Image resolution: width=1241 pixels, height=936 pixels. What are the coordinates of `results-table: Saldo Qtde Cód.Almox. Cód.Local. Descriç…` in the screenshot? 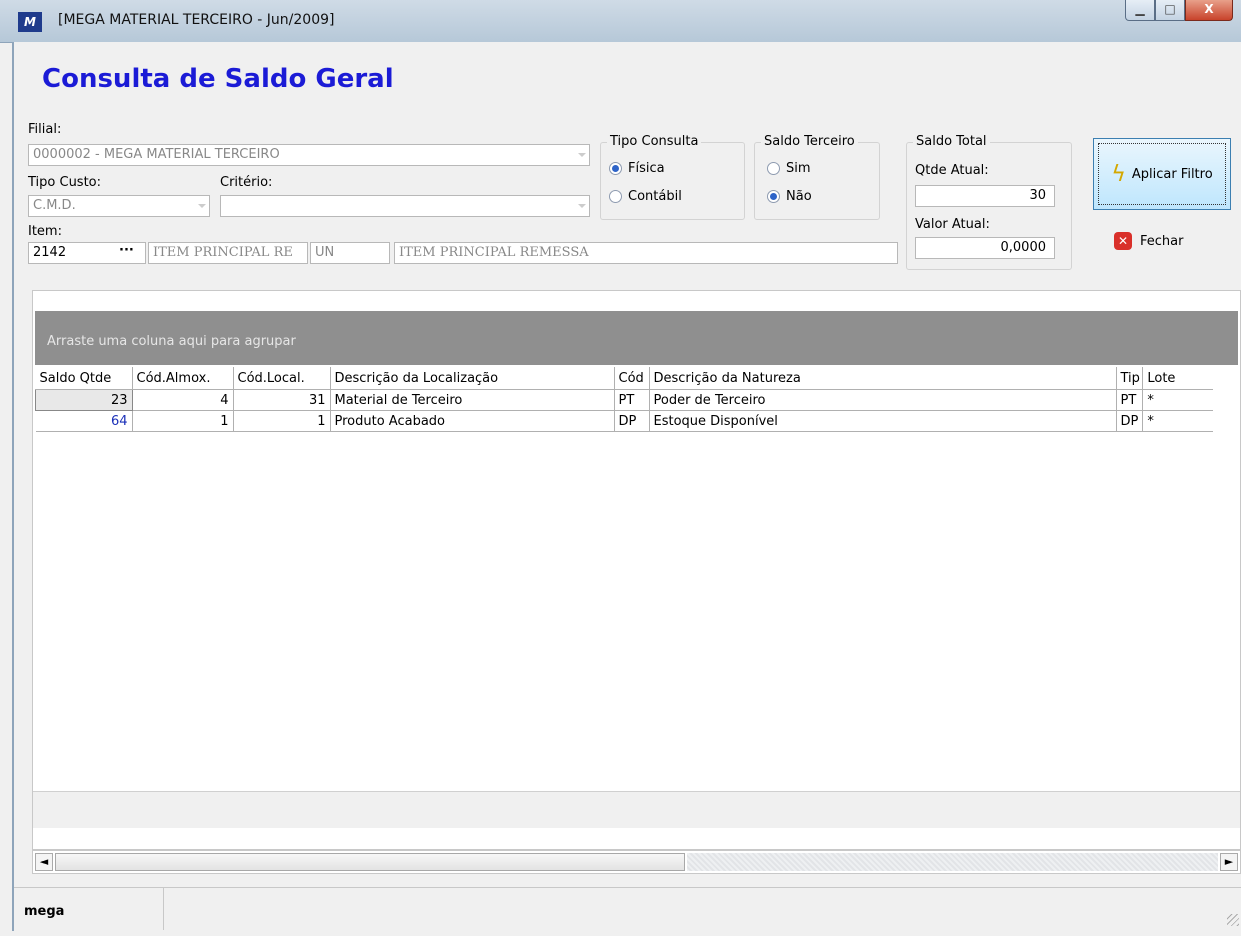 It's located at (624, 399).